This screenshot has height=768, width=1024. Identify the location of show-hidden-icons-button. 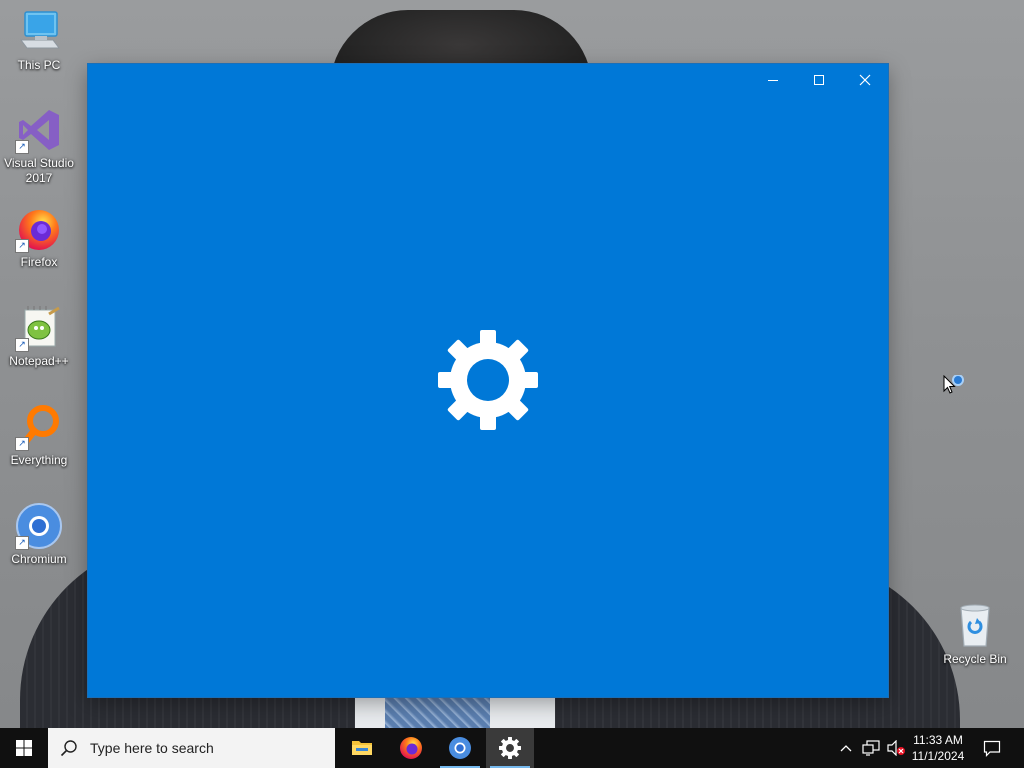
(846, 748).